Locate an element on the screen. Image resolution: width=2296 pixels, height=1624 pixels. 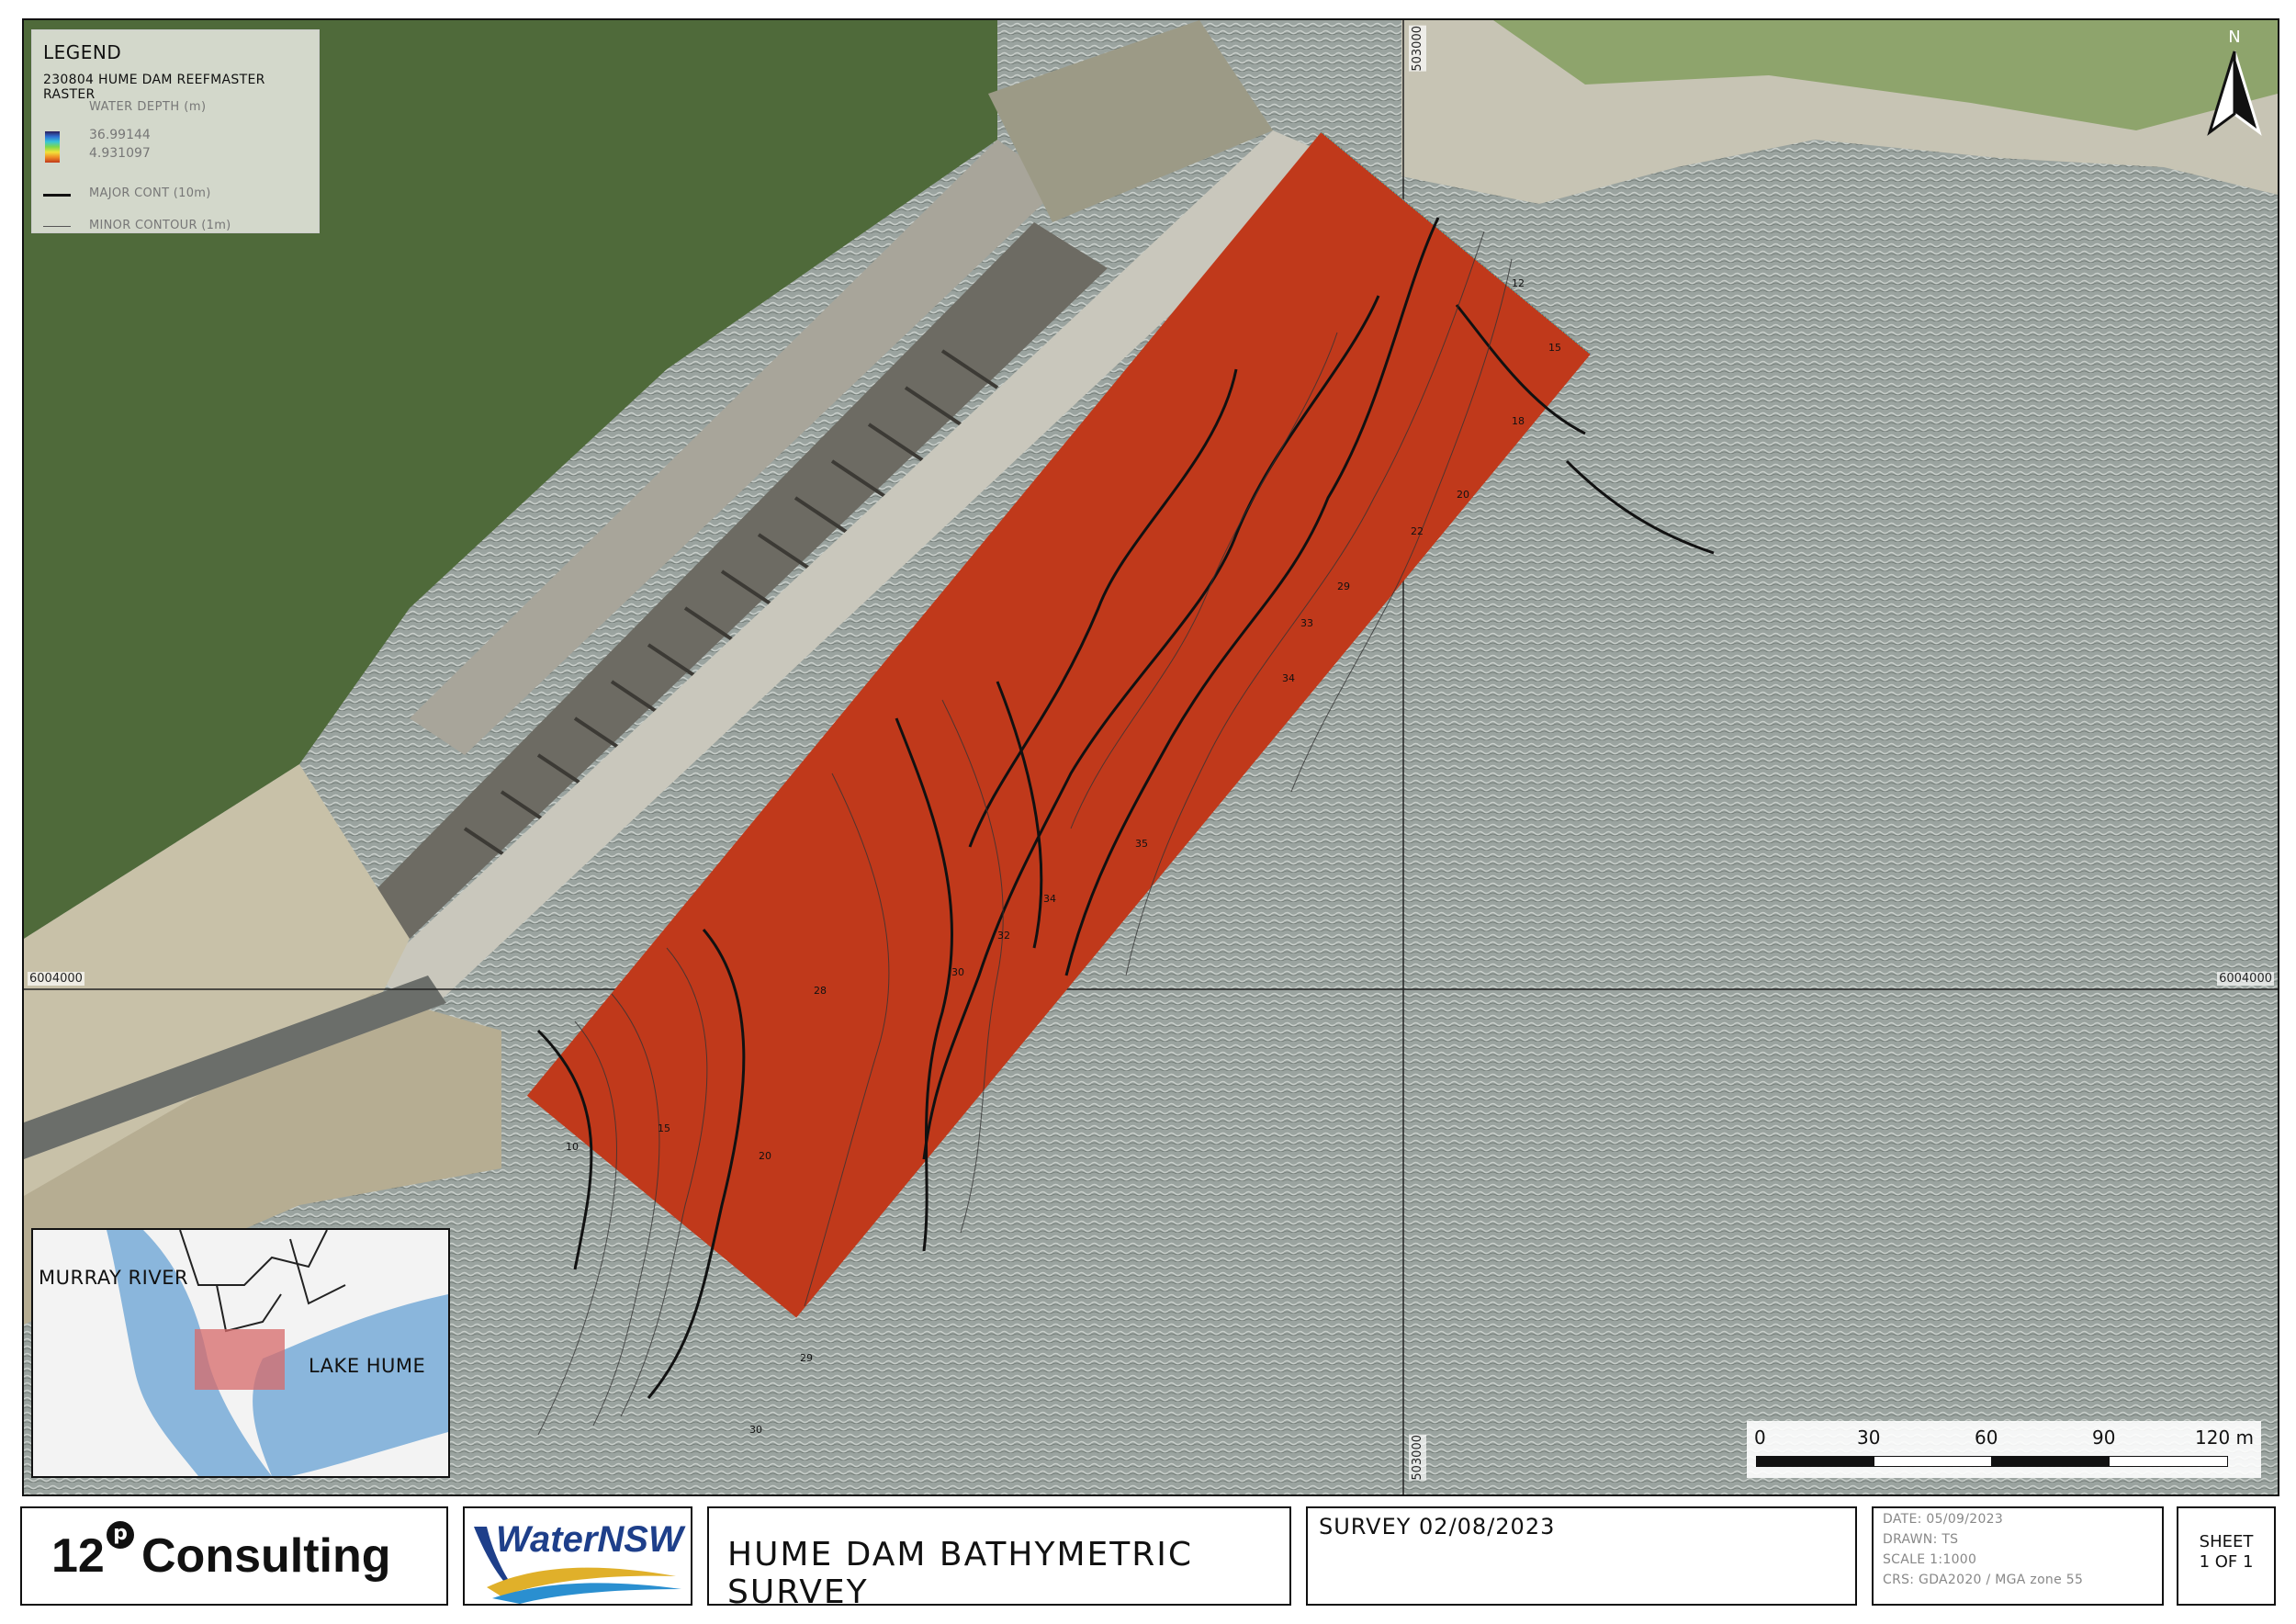
legend-minor-contour-label: MINOR CONTOUR (1m) is located at coordinates (160, 225).